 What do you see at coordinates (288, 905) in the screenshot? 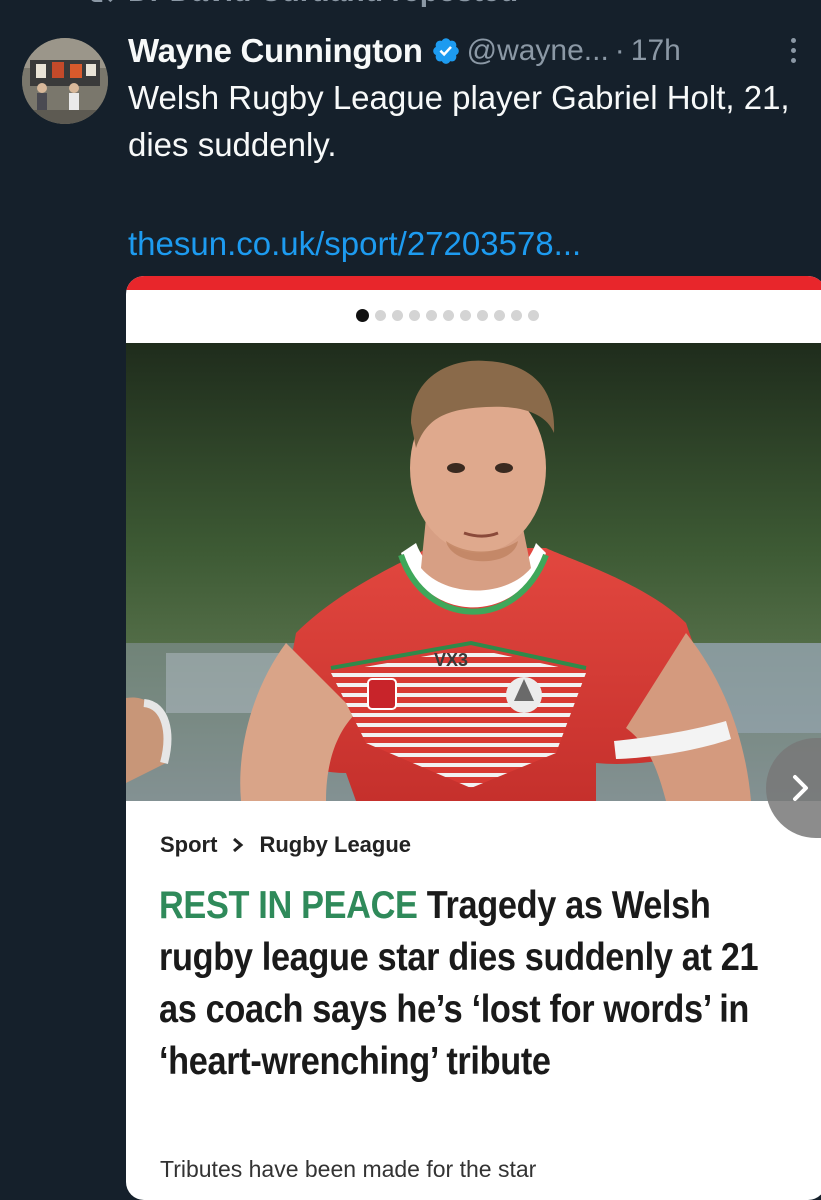
I see `headline-kicker: REST IN PEACE` at bounding box center [288, 905].